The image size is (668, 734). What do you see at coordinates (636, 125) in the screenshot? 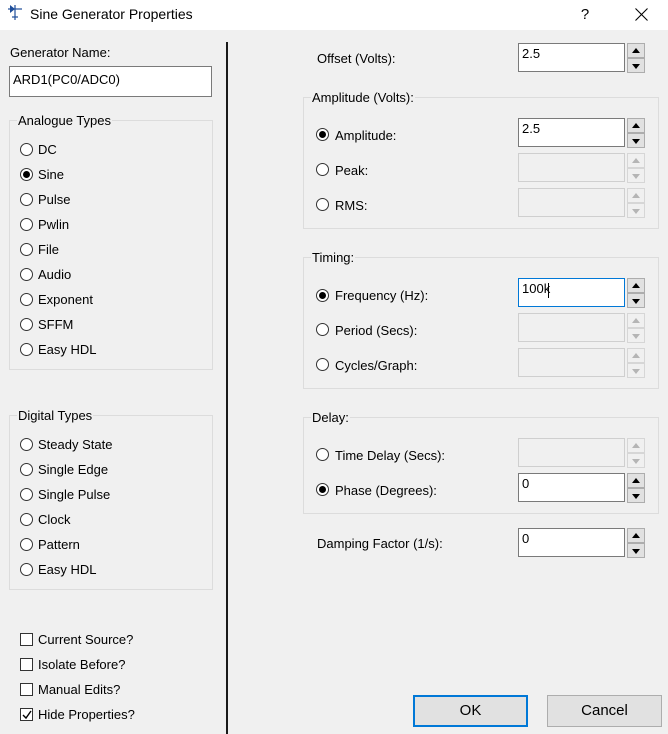
I see `amplitude-up-arrow-icon` at bounding box center [636, 125].